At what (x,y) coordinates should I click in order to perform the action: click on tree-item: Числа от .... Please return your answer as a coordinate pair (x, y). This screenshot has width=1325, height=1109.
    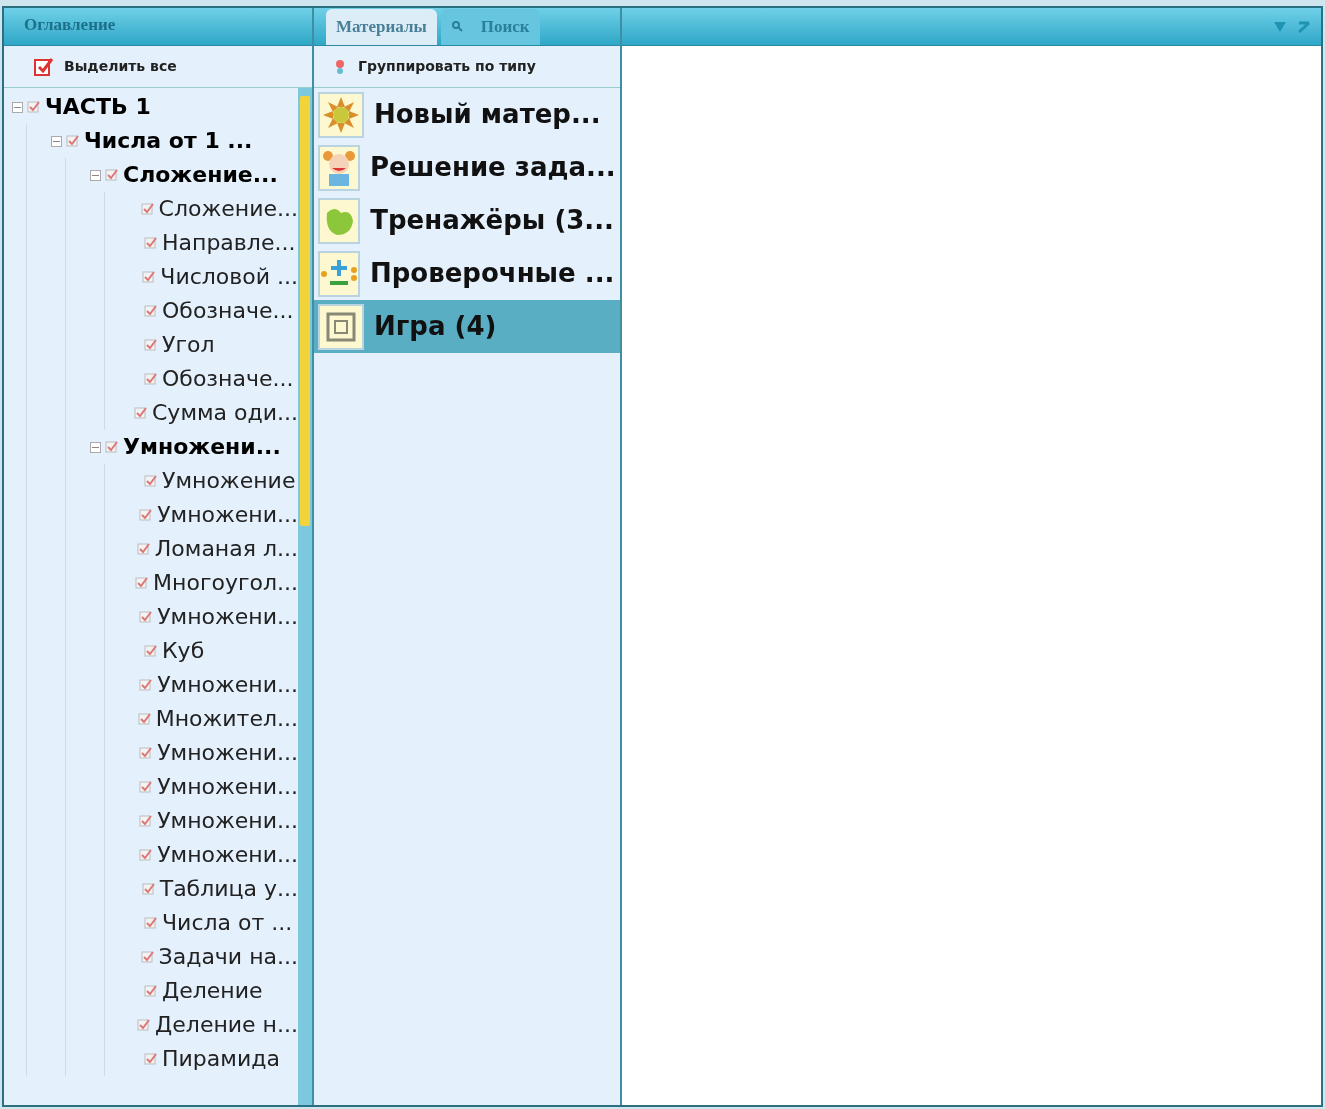
    Looking at the image, I should click on (227, 923).